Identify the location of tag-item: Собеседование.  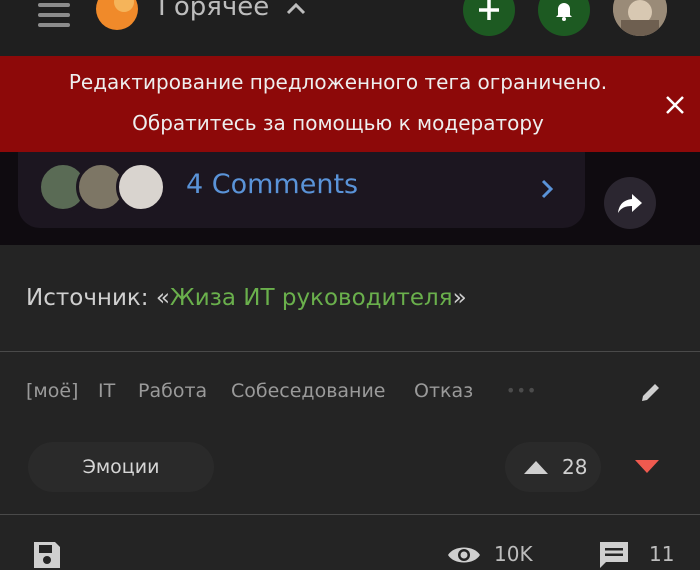
(308, 391).